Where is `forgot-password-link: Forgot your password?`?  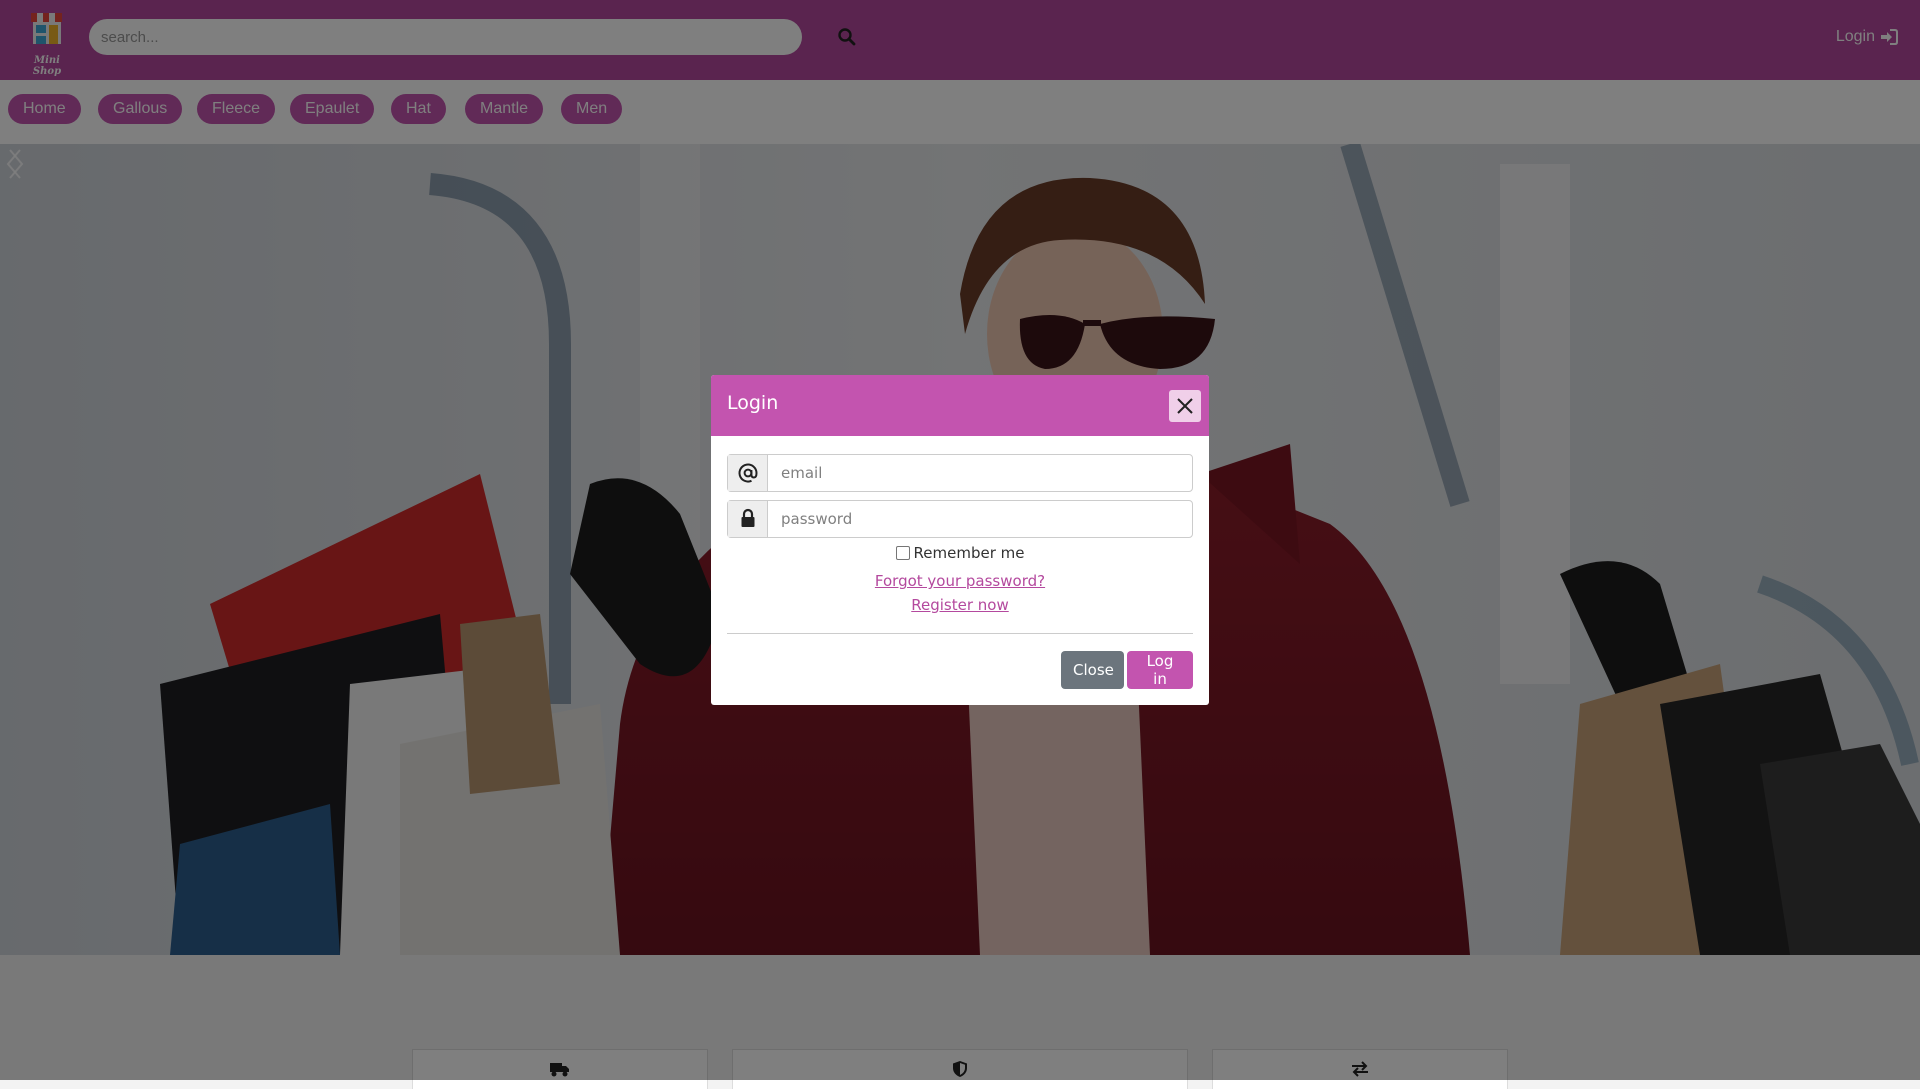 forgot-password-link: Forgot your password? is located at coordinates (960, 581).